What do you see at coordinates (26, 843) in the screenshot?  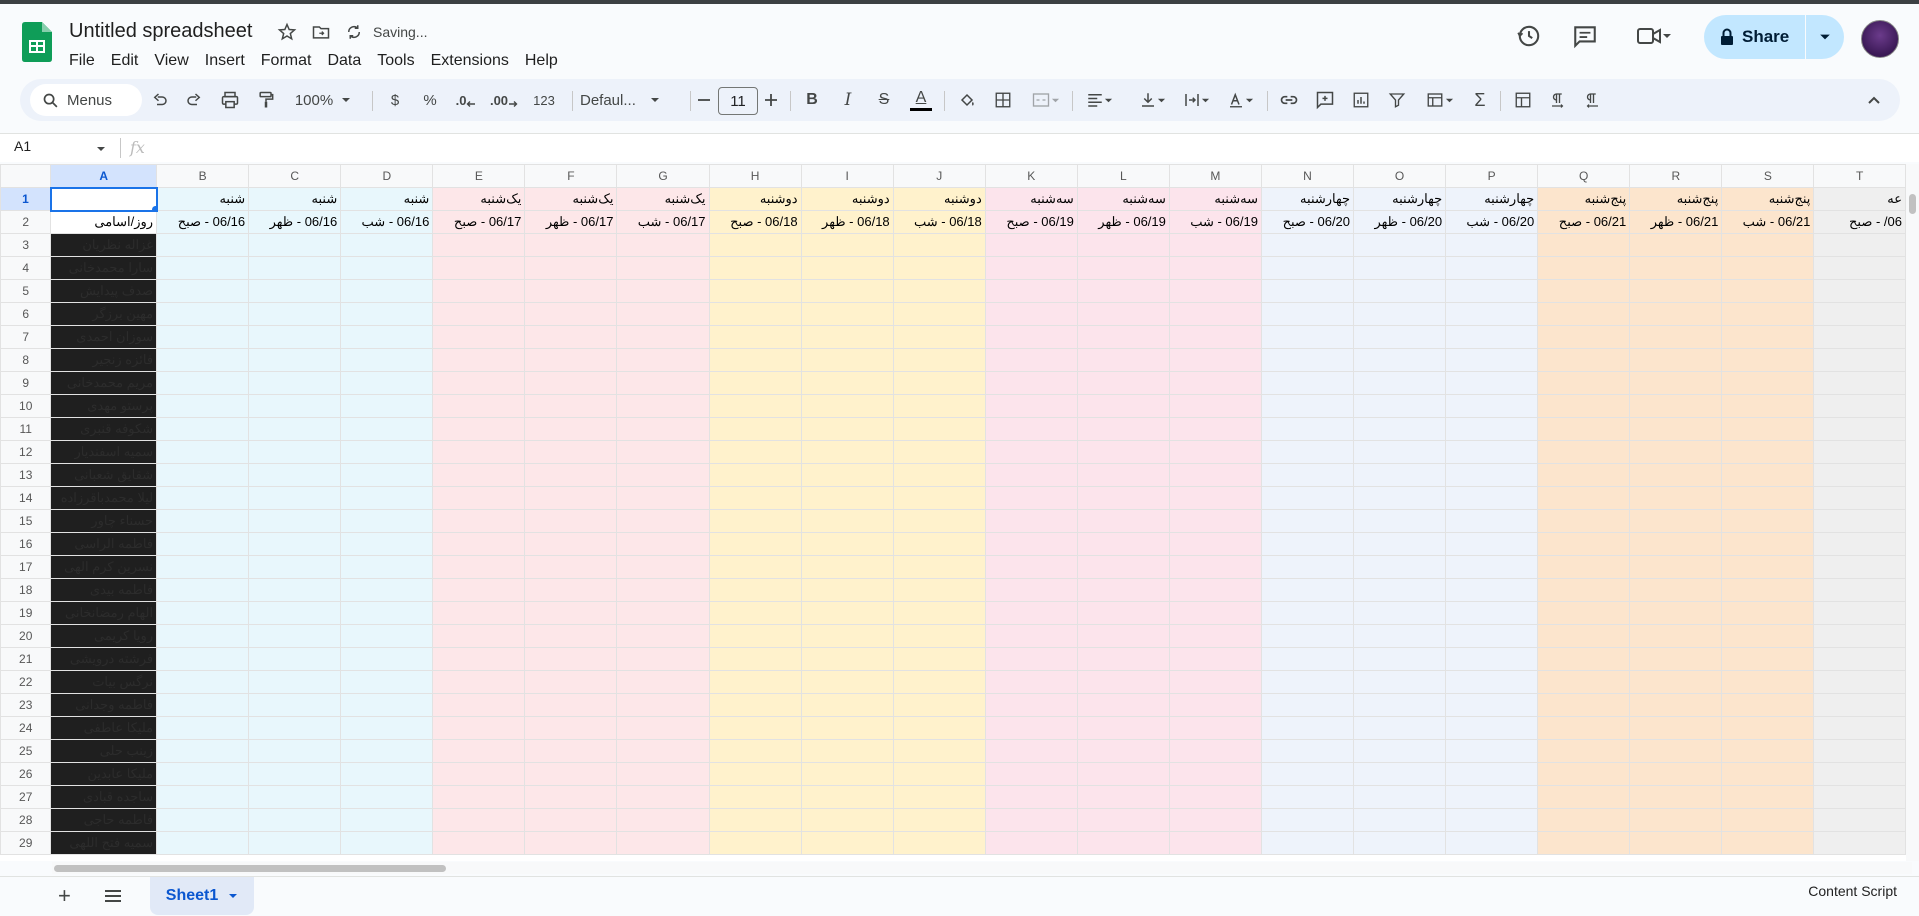 I see `row-header: 29` at bounding box center [26, 843].